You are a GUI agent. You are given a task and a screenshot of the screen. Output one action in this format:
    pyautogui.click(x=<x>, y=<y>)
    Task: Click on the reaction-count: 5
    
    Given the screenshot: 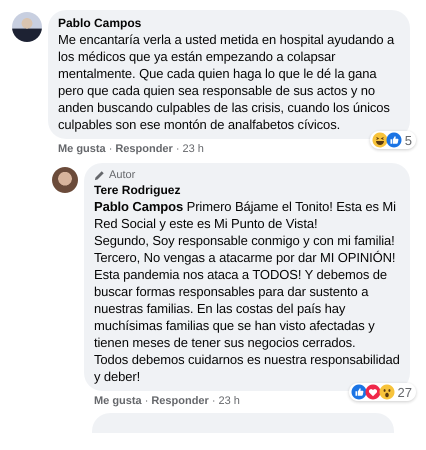 What is the action you would take?
    pyautogui.click(x=408, y=140)
    